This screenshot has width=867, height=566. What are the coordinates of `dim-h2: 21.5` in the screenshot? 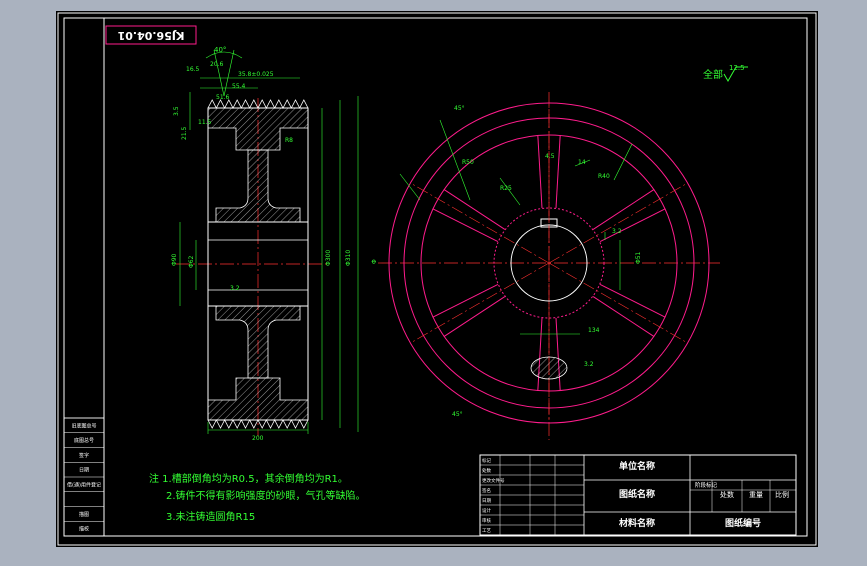 It's located at (184, 133).